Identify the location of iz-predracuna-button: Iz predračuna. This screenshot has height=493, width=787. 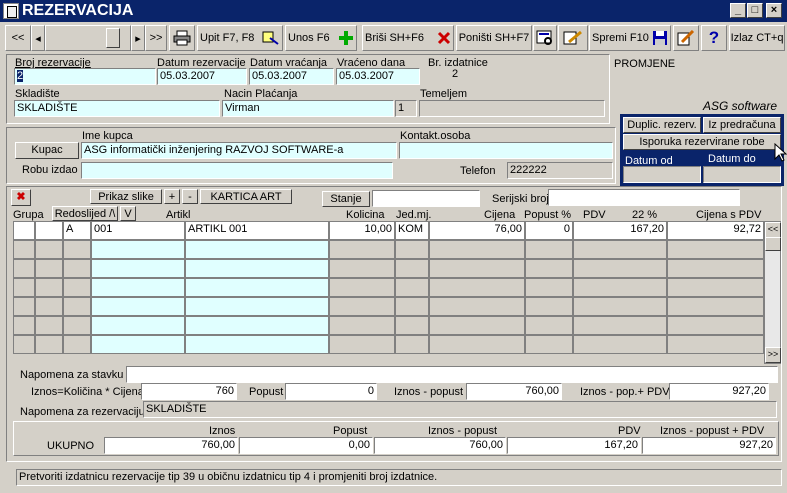
(742, 125).